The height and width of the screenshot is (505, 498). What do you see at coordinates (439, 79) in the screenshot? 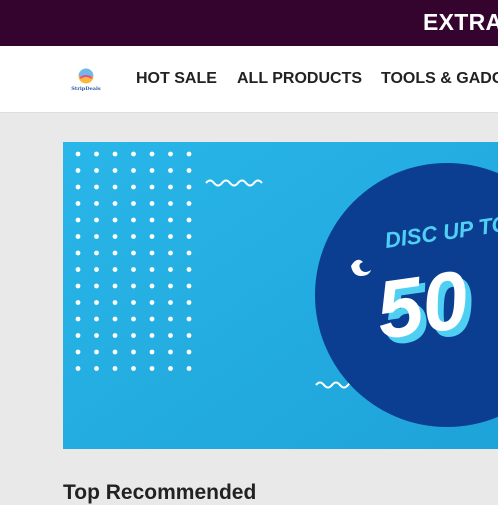
I see `nav-item-tools-gadgets: TOOLS & GADG` at bounding box center [439, 79].